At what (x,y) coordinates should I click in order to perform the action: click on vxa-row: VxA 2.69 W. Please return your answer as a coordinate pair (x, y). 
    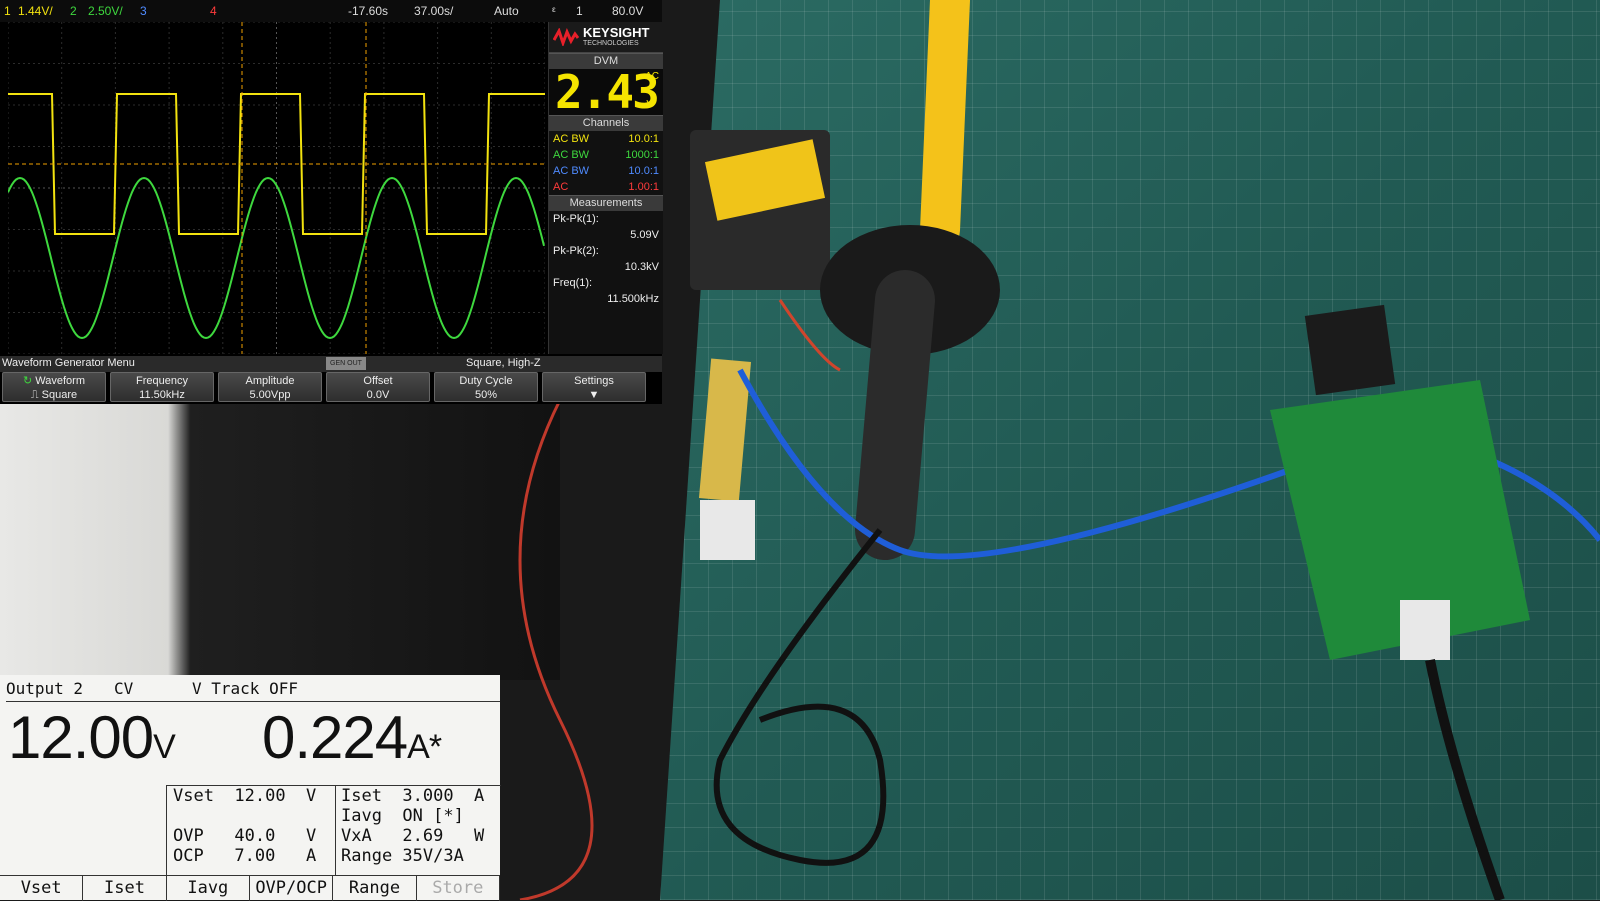
    Looking at the image, I should click on (413, 836).